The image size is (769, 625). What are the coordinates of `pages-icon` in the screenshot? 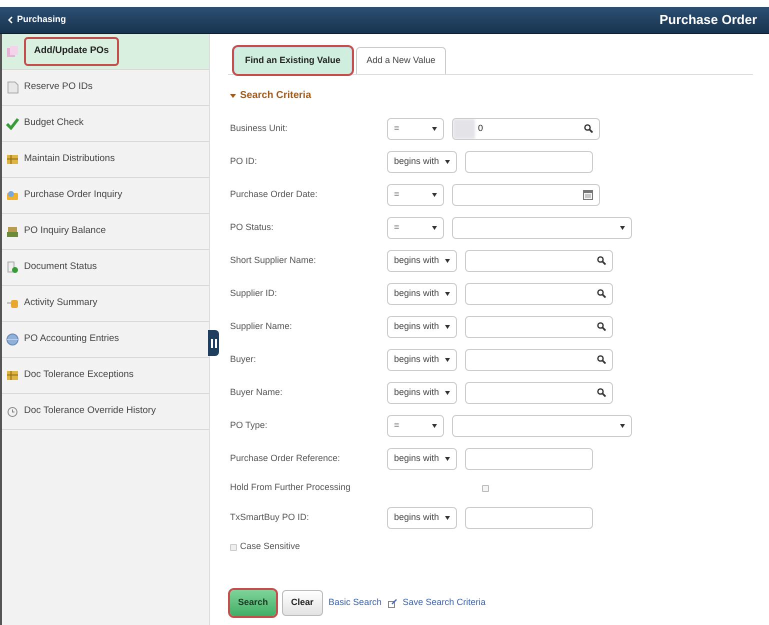 It's located at (12, 51).